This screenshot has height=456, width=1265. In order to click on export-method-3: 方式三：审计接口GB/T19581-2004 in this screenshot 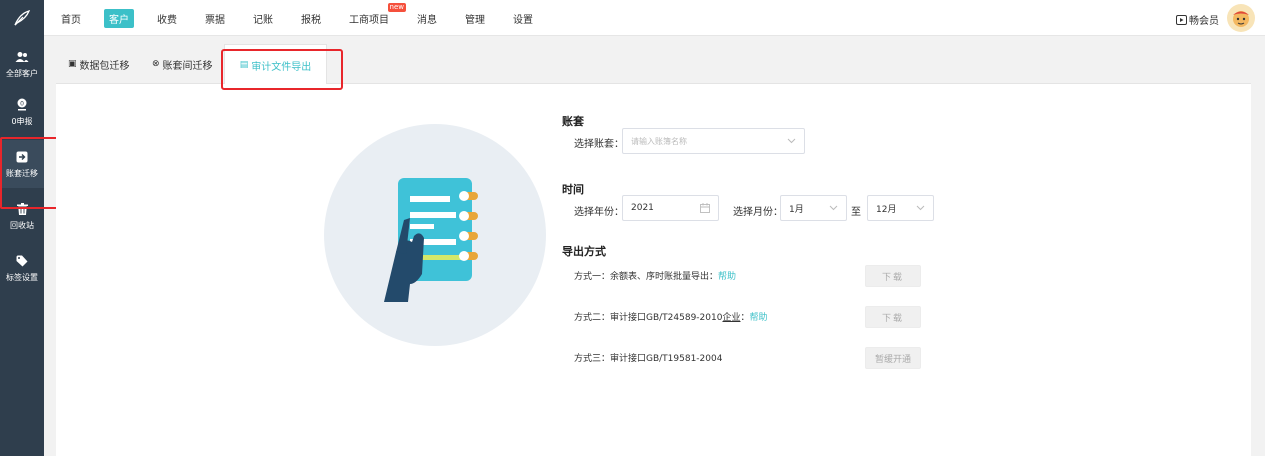, I will do `click(648, 357)`.